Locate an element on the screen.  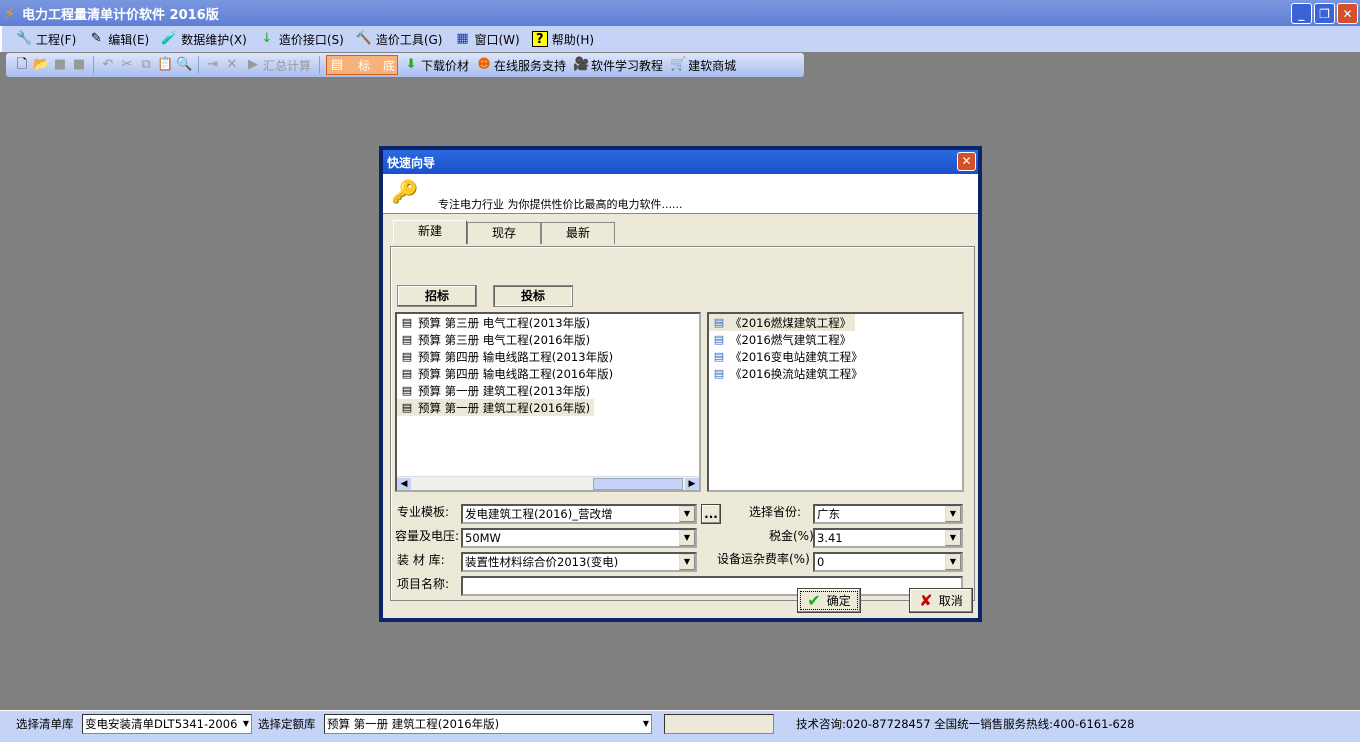
key-icon: 🔑 is located at coordinates (405, 192).